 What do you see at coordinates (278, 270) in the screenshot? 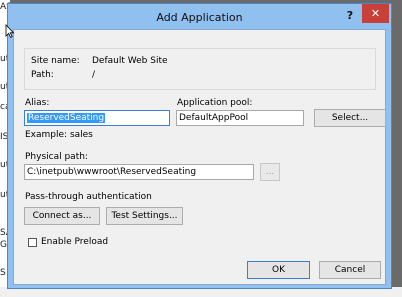
I see `ok-button: OK` at bounding box center [278, 270].